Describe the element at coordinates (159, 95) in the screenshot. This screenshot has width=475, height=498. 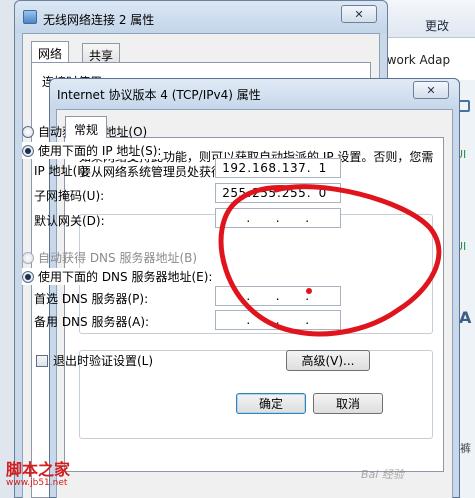
I see `dialog-title: Internet 协议版本 4 (TCP/IPv4) 属性` at that location.